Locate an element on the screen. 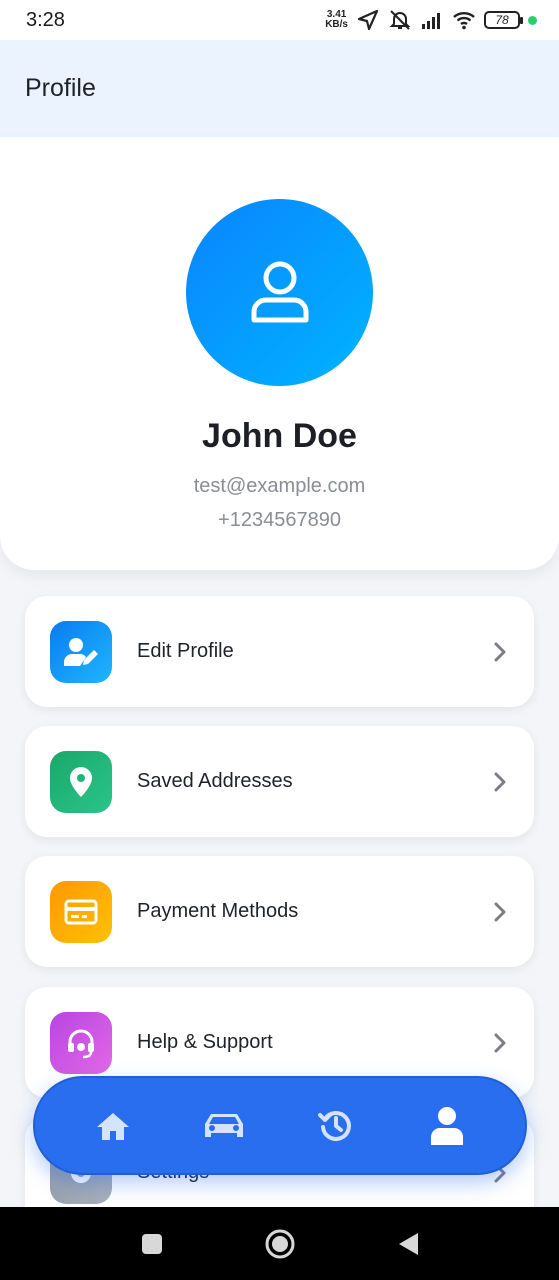 Image resolution: width=559 pixels, height=1280 pixels. status-bar: 3:28 3.41 KB/s 78 is located at coordinates (279, 20).